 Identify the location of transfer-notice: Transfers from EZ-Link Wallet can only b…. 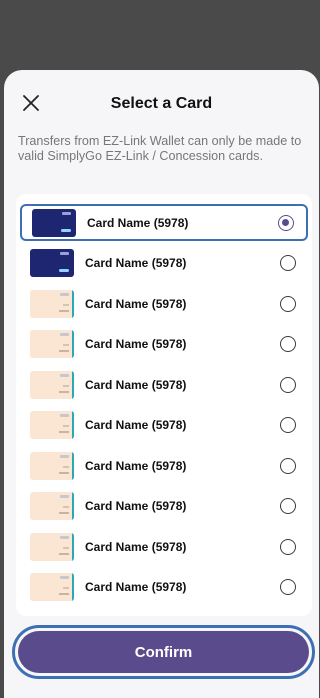
(160, 148).